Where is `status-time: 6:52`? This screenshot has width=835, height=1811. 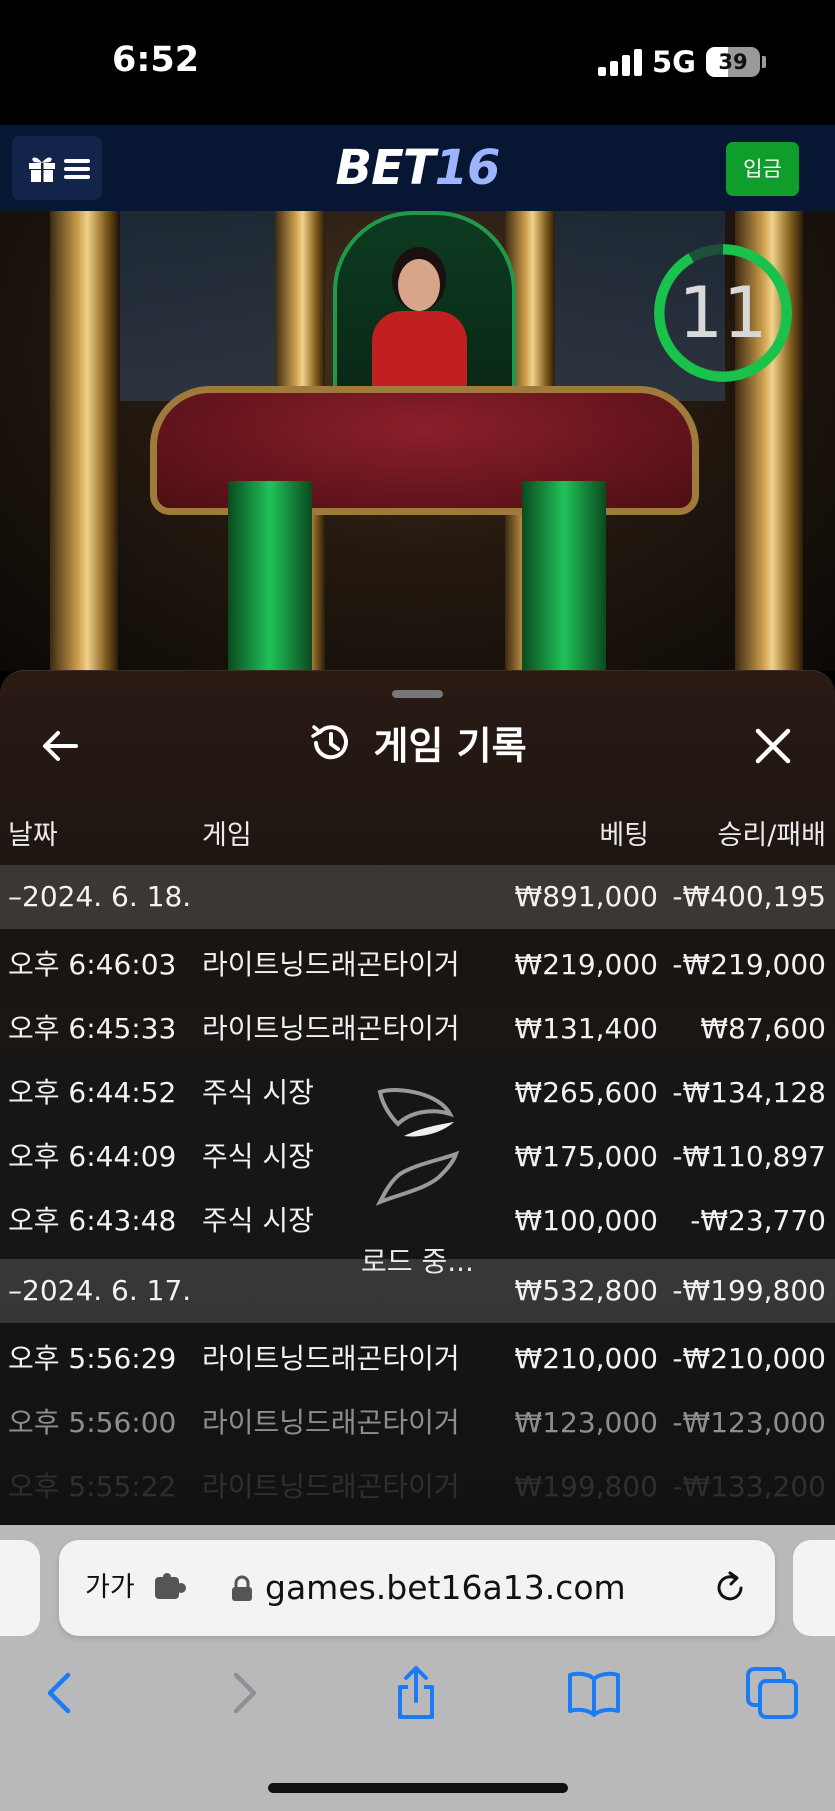
status-time: 6:52 is located at coordinates (156, 60).